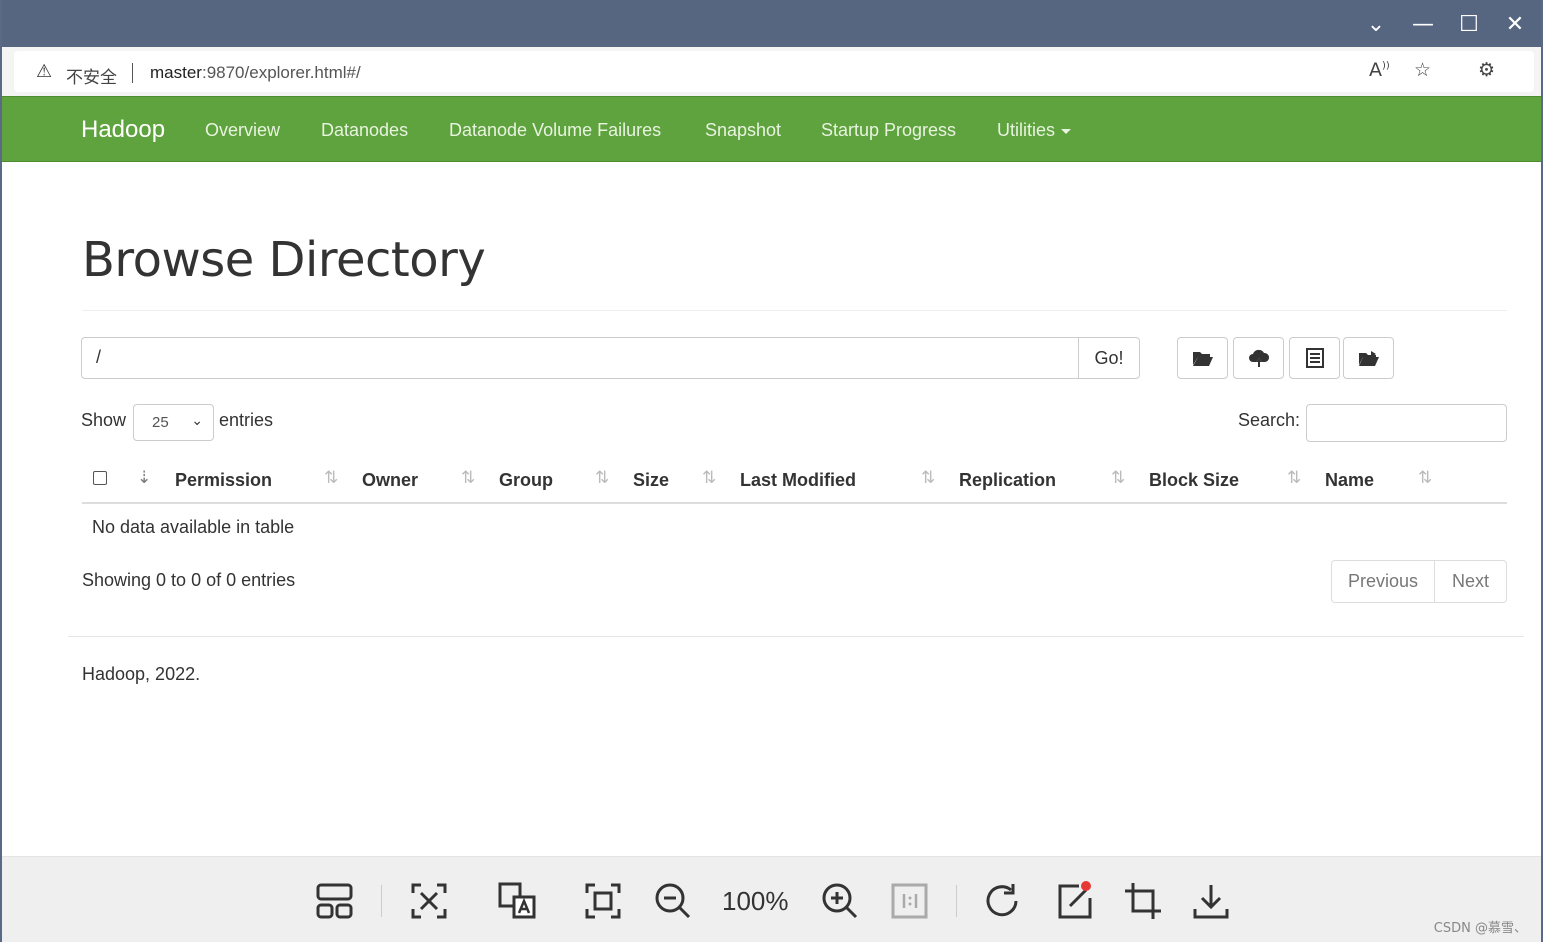  I want to click on zoom-out-icon, so click(673, 901).